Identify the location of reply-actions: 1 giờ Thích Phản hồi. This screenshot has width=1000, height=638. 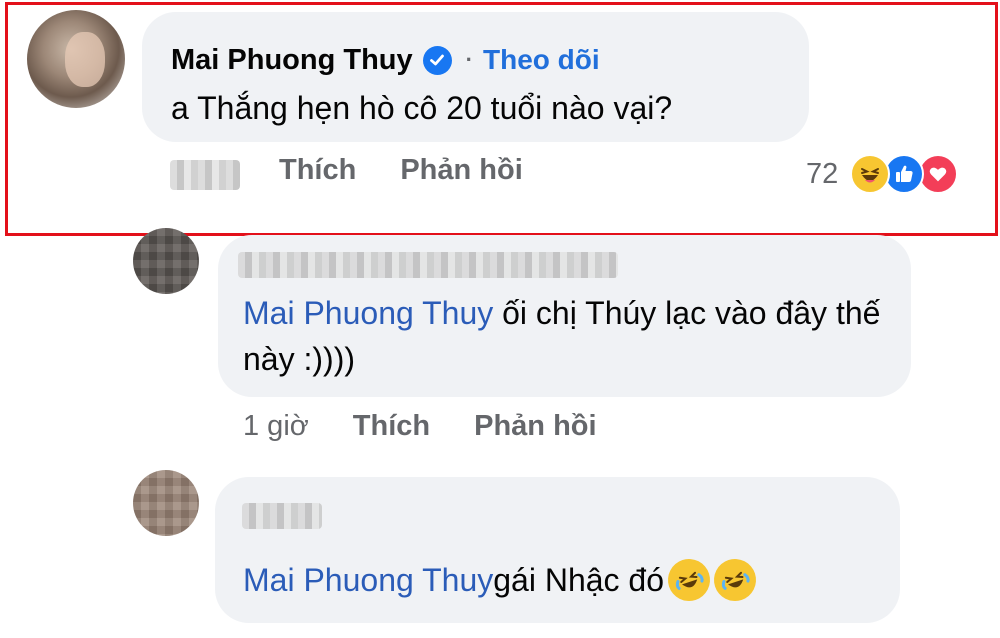
(420, 426).